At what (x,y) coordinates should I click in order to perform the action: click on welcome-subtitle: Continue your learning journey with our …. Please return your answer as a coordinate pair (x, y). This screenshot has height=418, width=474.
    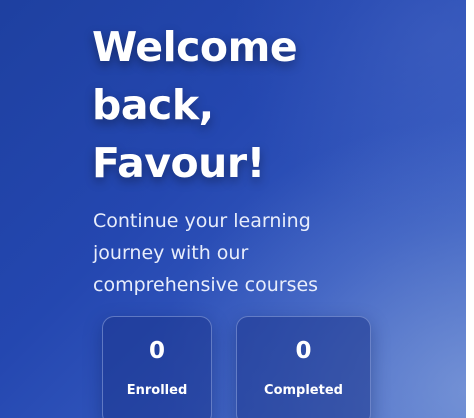
    Looking at the image, I should click on (243, 253).